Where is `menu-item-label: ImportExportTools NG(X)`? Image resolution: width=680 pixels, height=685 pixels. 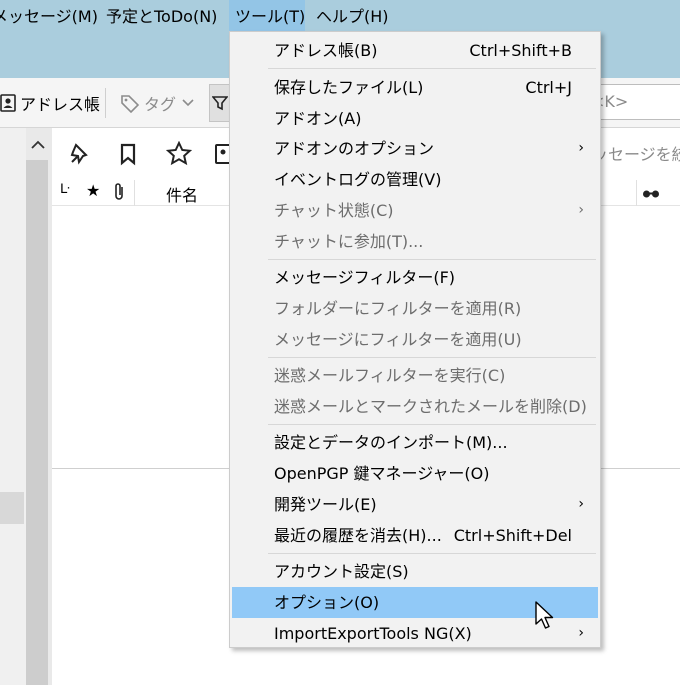
menu-item-label: ImportExportTools NG(X) is located at coordinates (373, 633).